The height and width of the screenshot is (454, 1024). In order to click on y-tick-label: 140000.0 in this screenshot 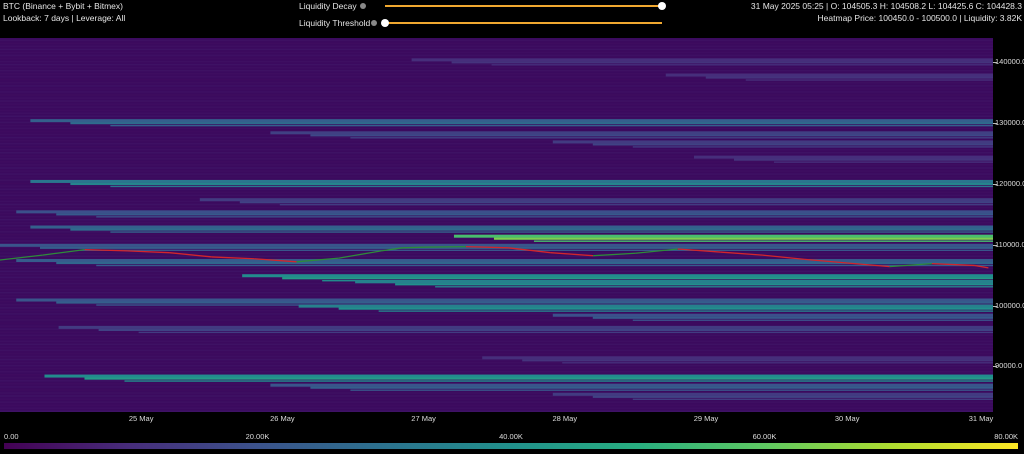, I will do `click(1009, 62)`.